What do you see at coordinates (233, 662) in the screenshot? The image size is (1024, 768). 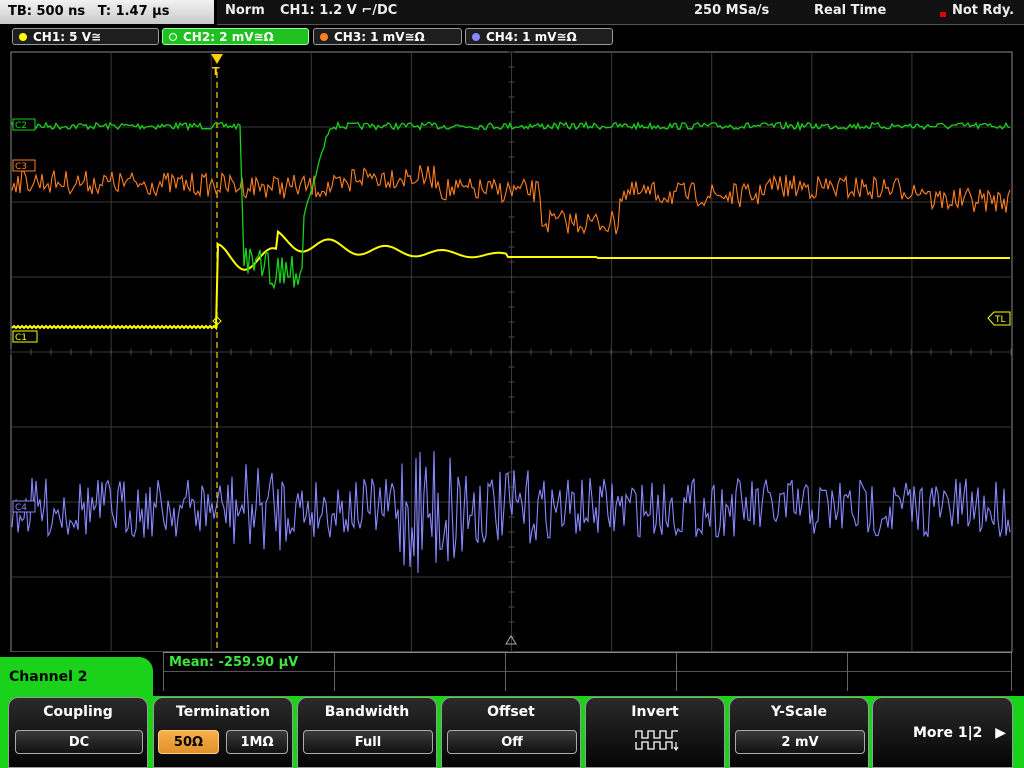 I see `mean-measurement: Mean: -259.90 µV` at bounding box center [233, 662].